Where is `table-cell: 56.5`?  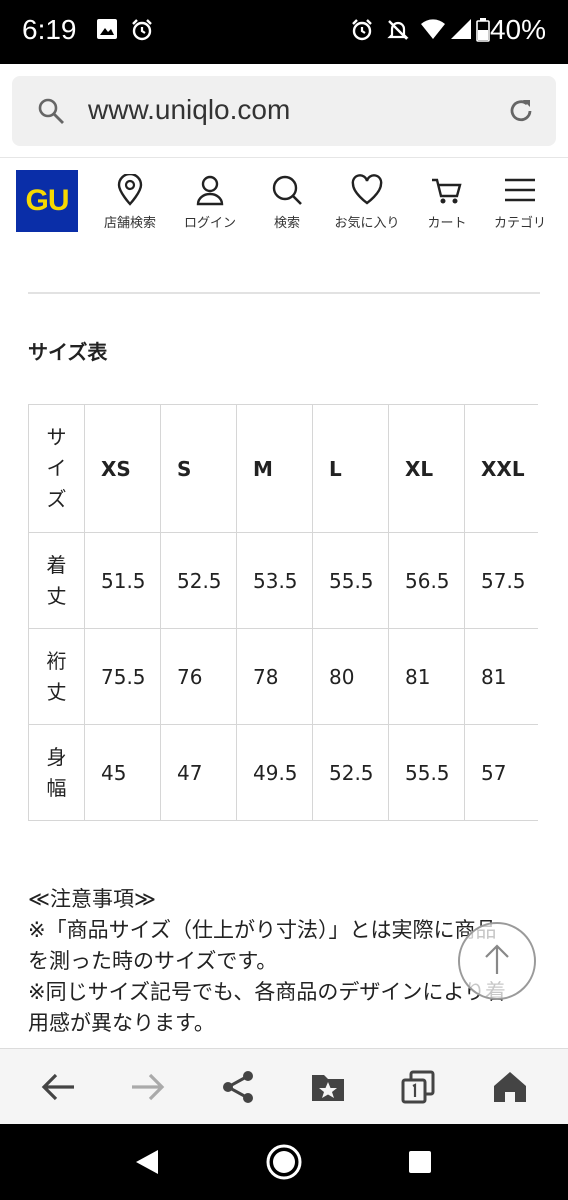 table-cell: 56.5 is located at coordinates (426, 580).